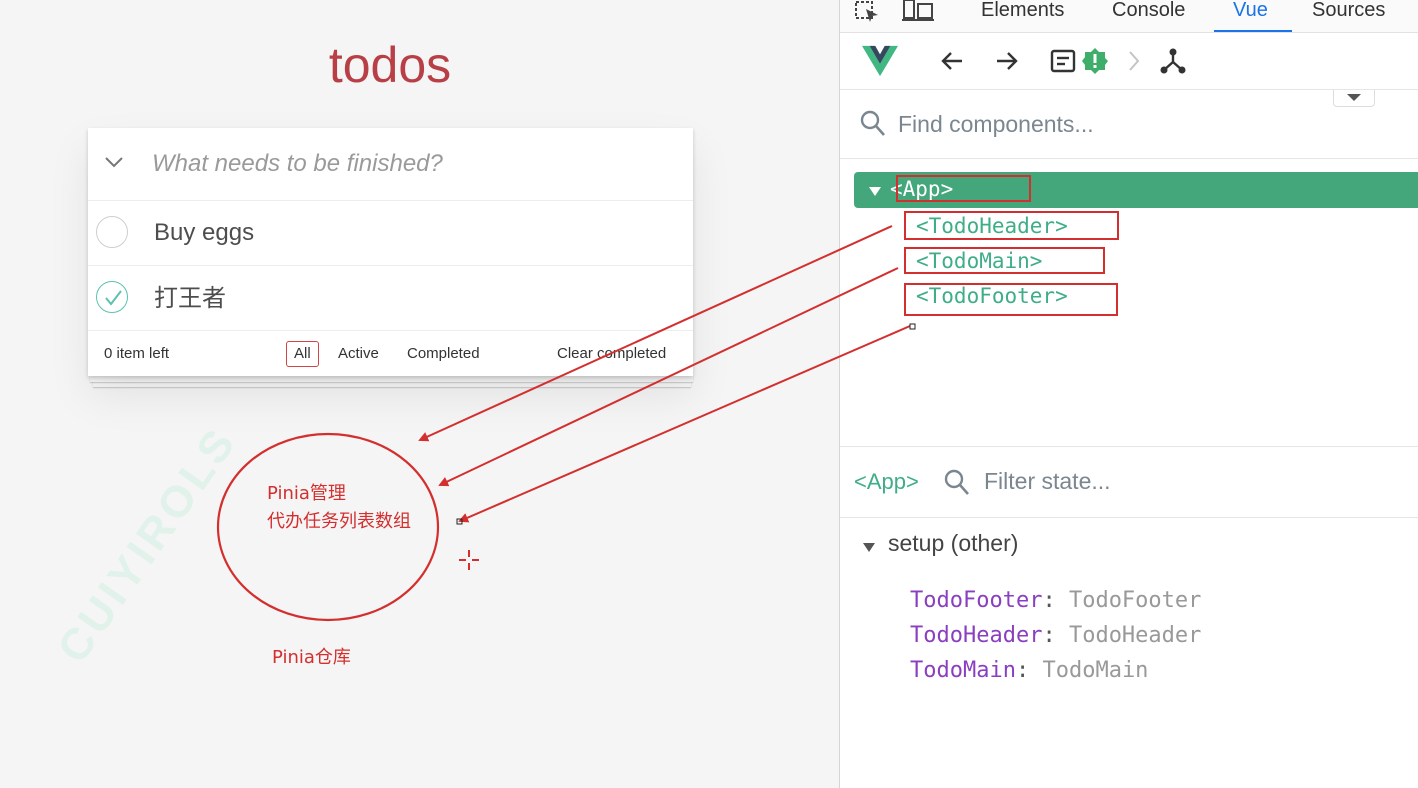  I want to click on vue-logo-icon, so click(880, 61).